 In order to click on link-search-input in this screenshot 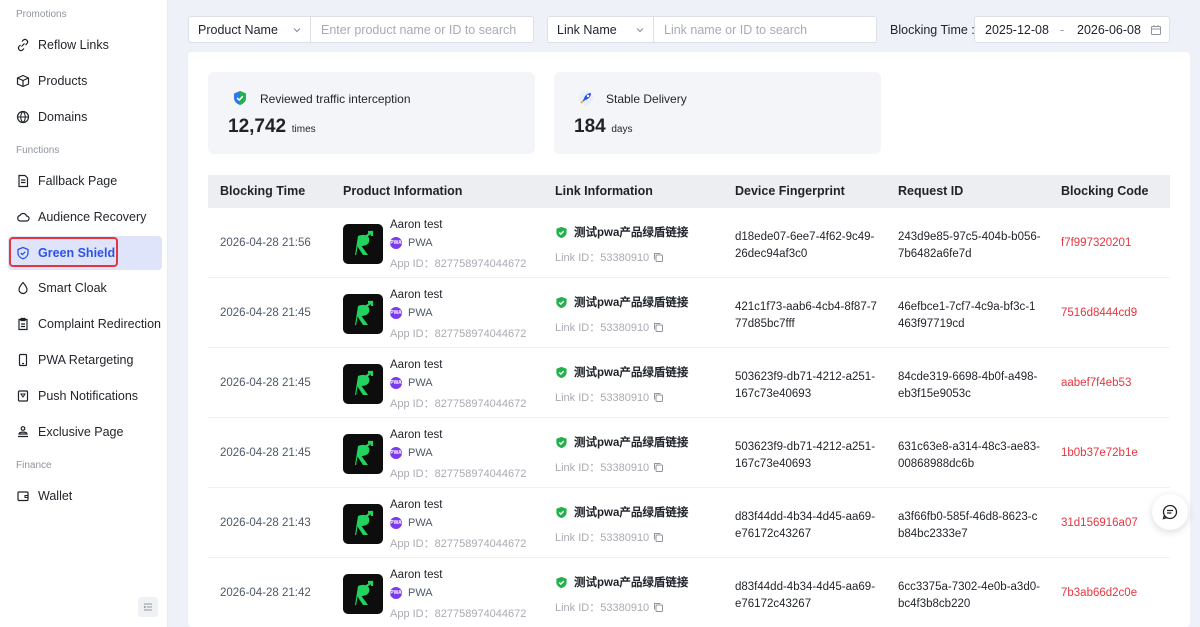, I will do `click(765, 29)`.